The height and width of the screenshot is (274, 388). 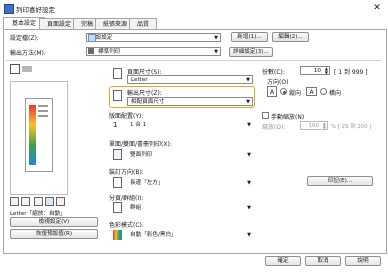 What do you see at coordinates (24, 38) in the screenshot?
I see `profile-label: 設定檔(Z):` at bounding box center [24, 38].